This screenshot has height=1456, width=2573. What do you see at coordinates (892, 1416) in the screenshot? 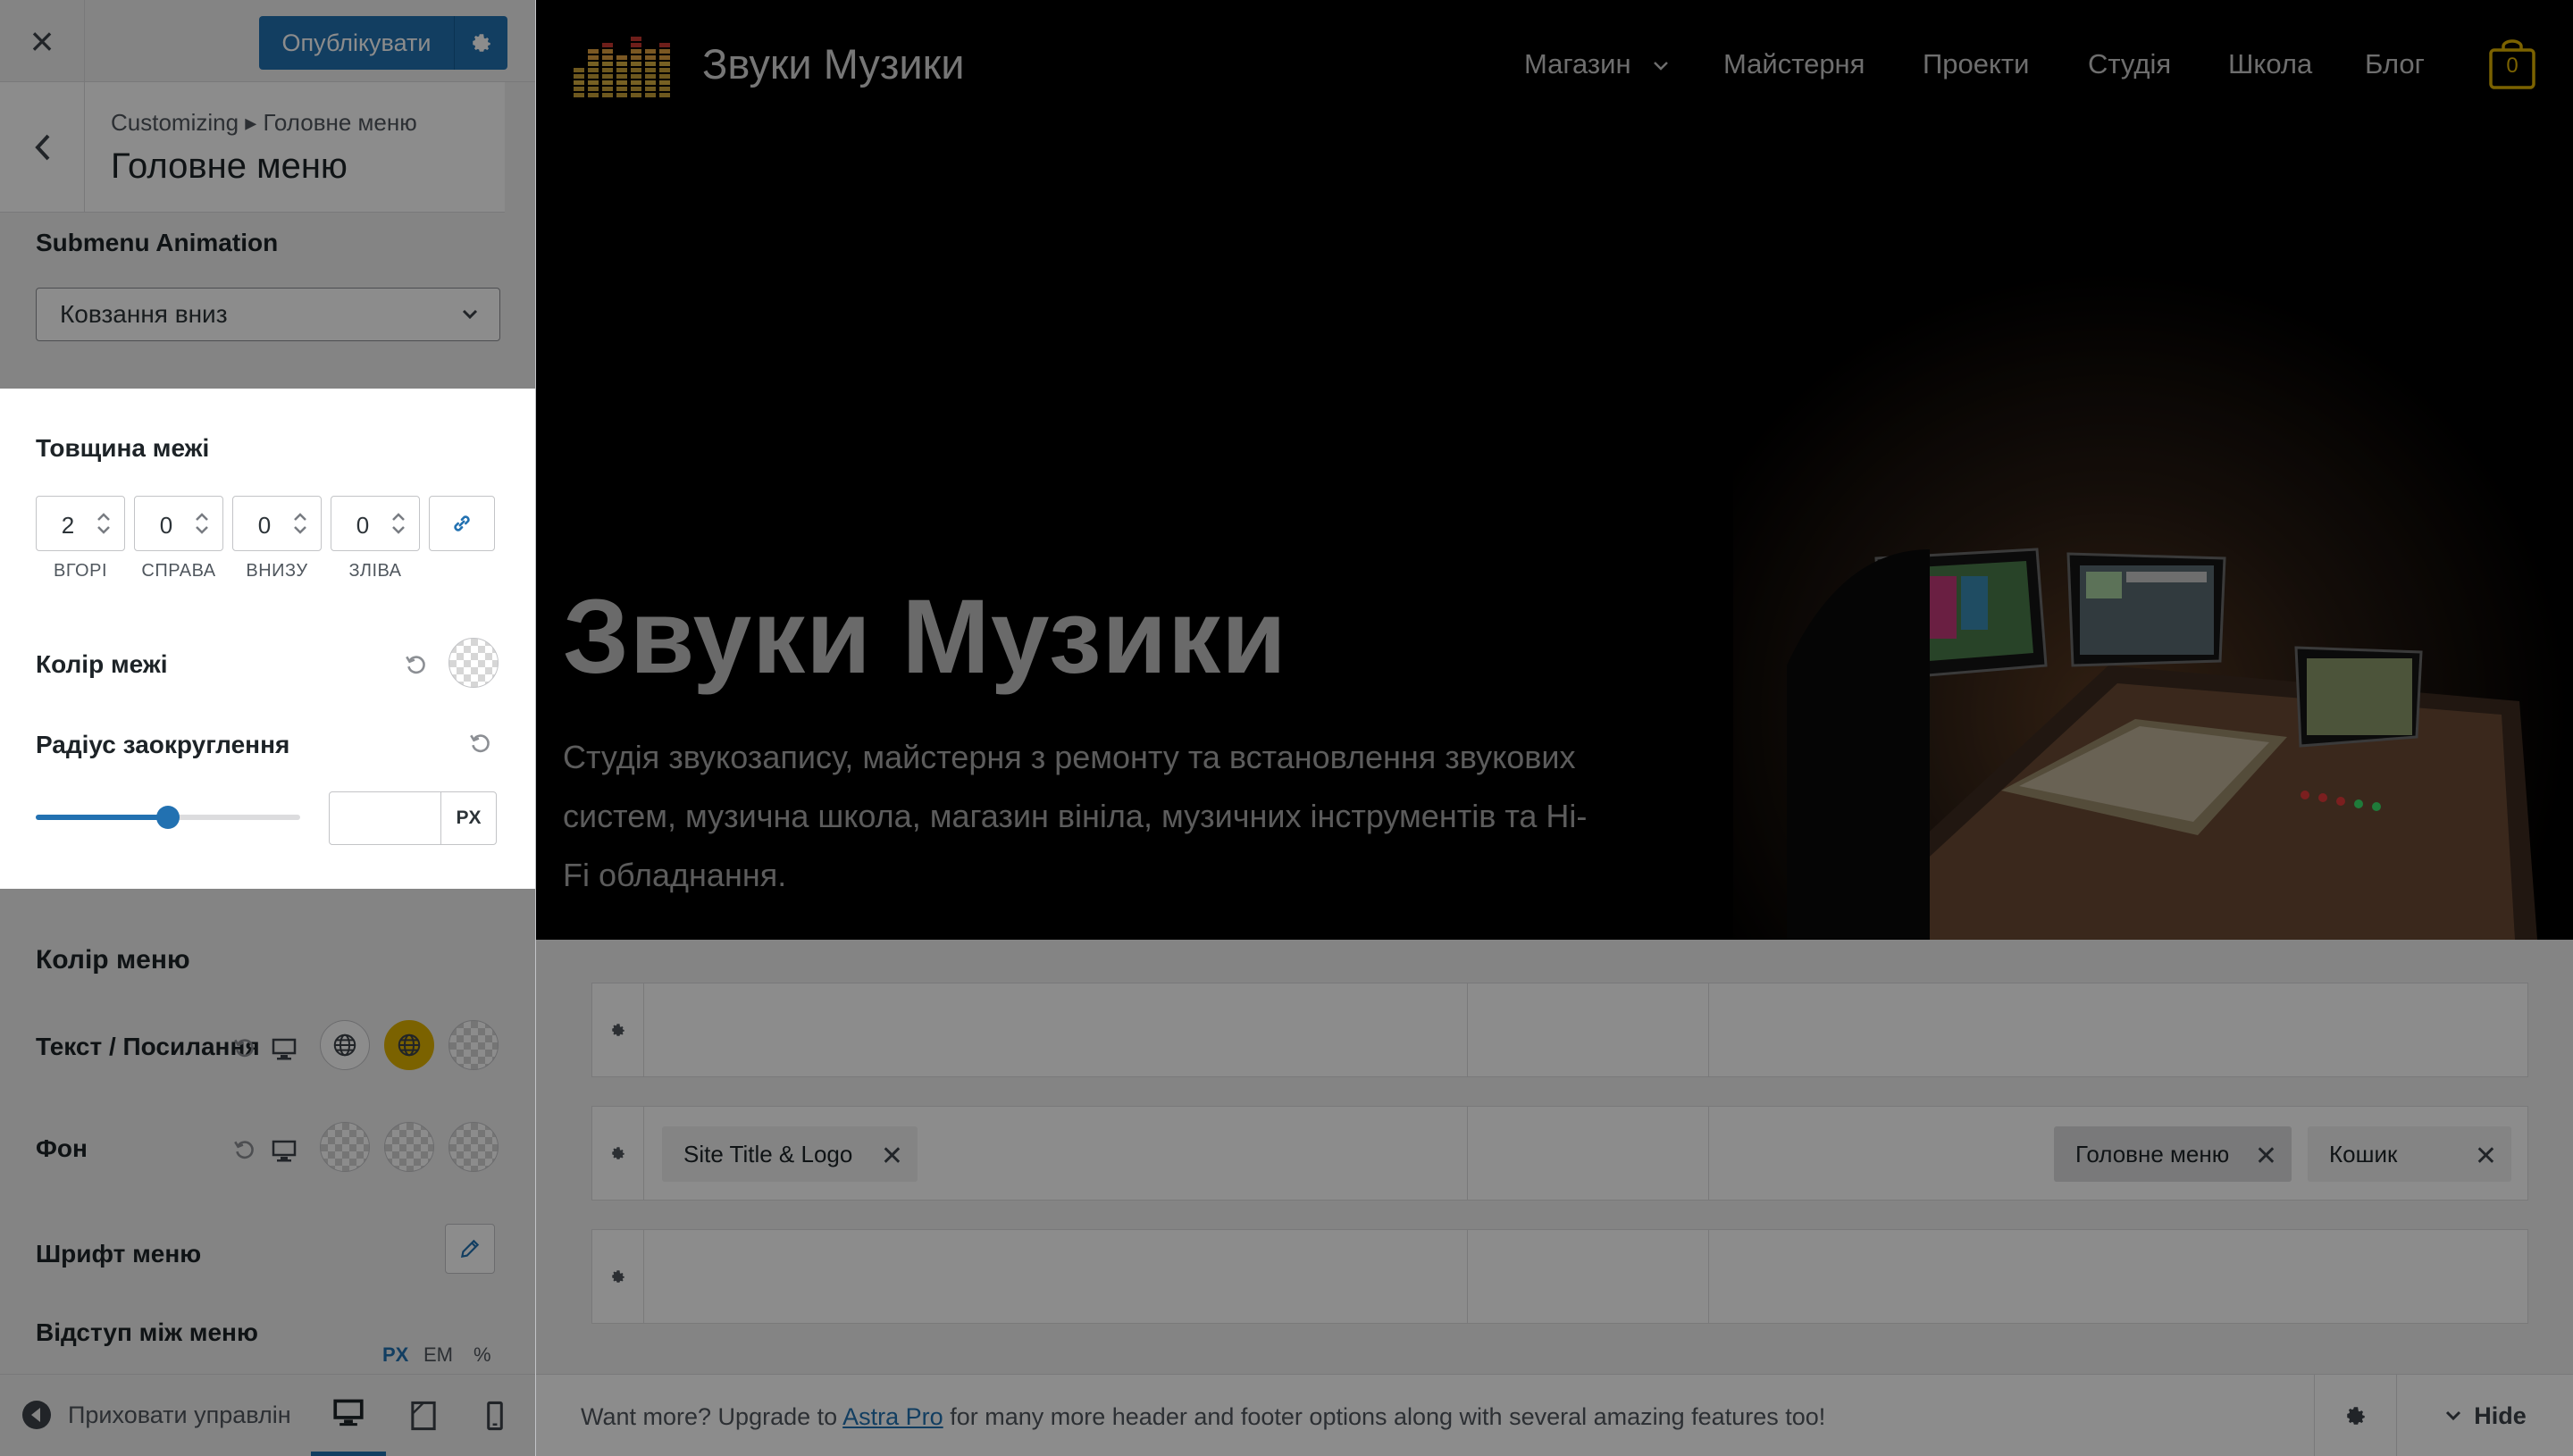
I see `astra-pro-link: Astra Pro` at bounding box center [892, 1416].